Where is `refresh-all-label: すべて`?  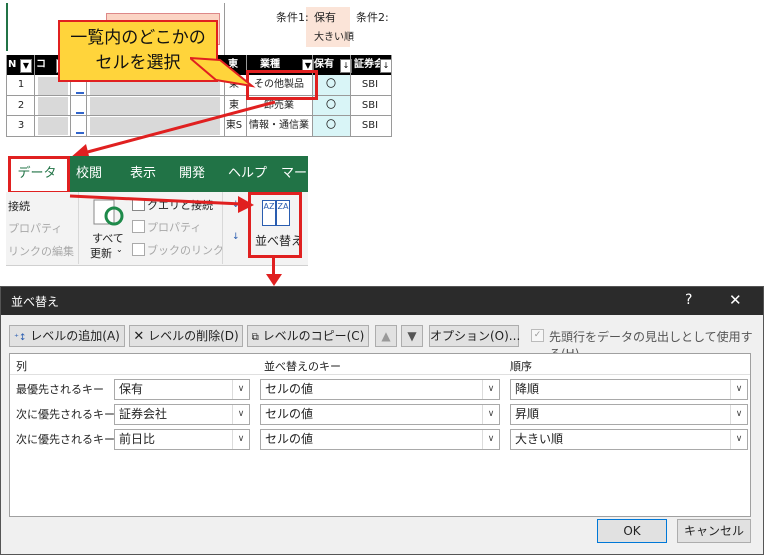
refresh-all-label: すべて is located at coordinates (108, 238).